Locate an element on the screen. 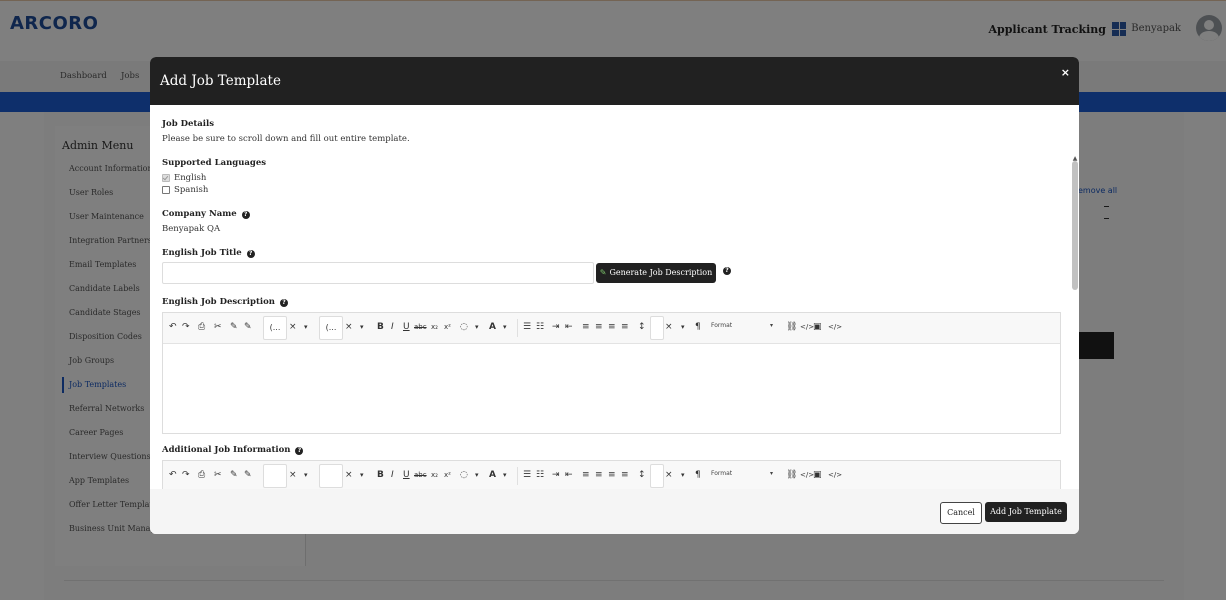 This screenshot has height=600, width=1226. magic-wand-icon: ✎ is located at coordinates (603, 272).